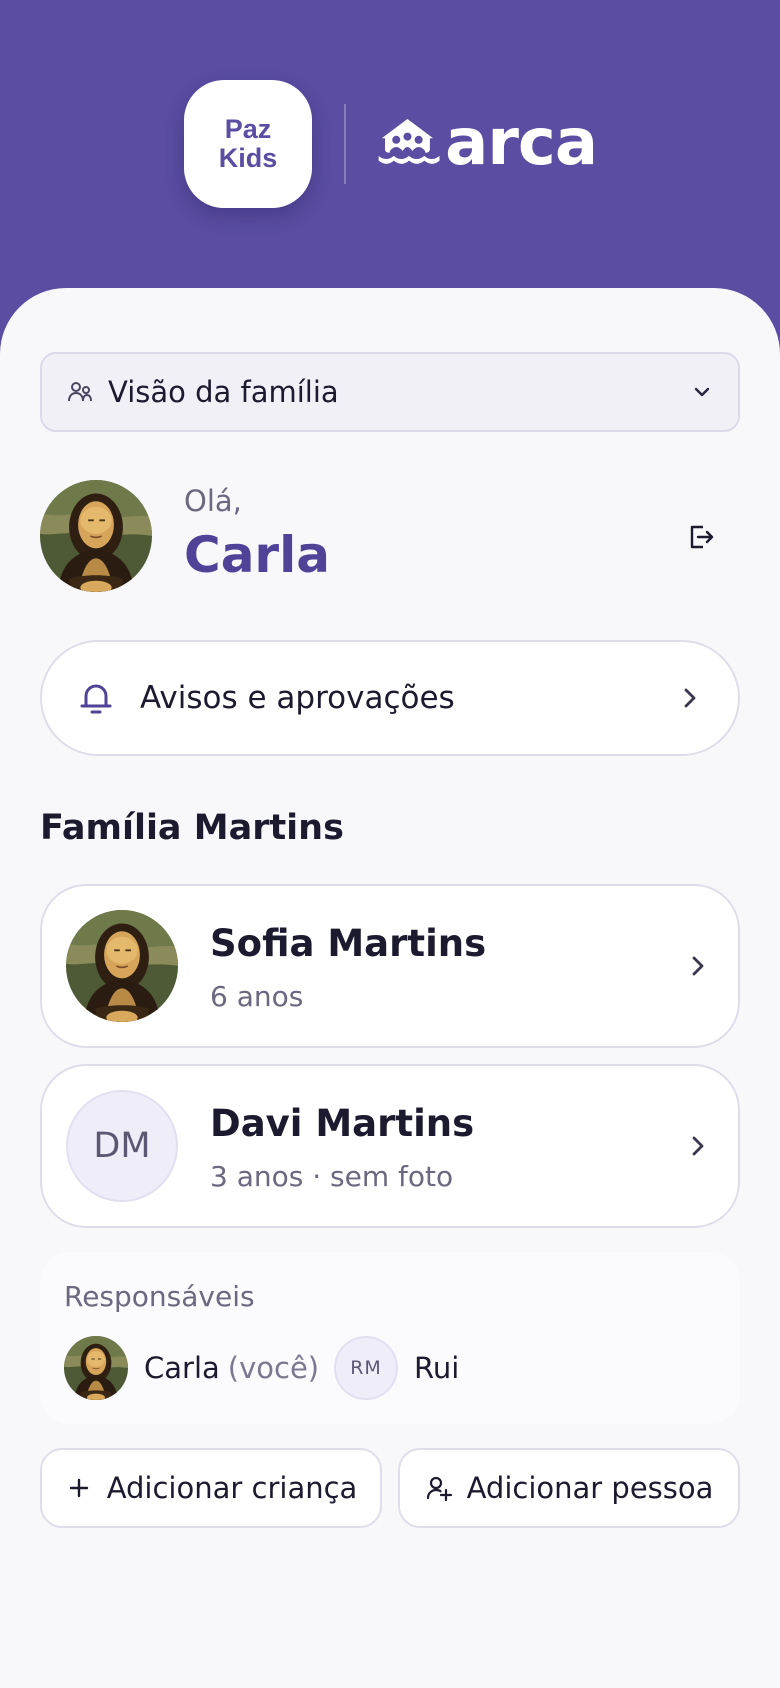 The image size is (780, 1688). I want to click on guardians-box: Responsáveis Carla (você) RM Rui, so click(390, 1338).